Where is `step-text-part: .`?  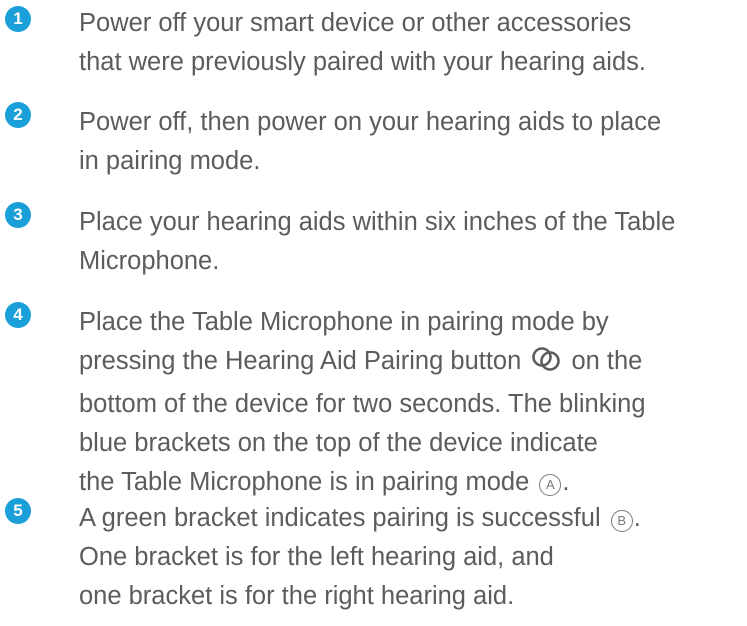
step-text-part: . is located at coordinates (566, 482).